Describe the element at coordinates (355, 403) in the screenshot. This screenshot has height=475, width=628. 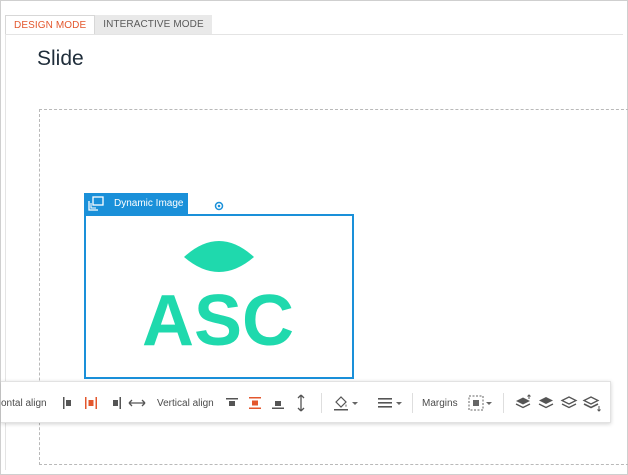
I see `fill-color-dropdown-icon` at that location.